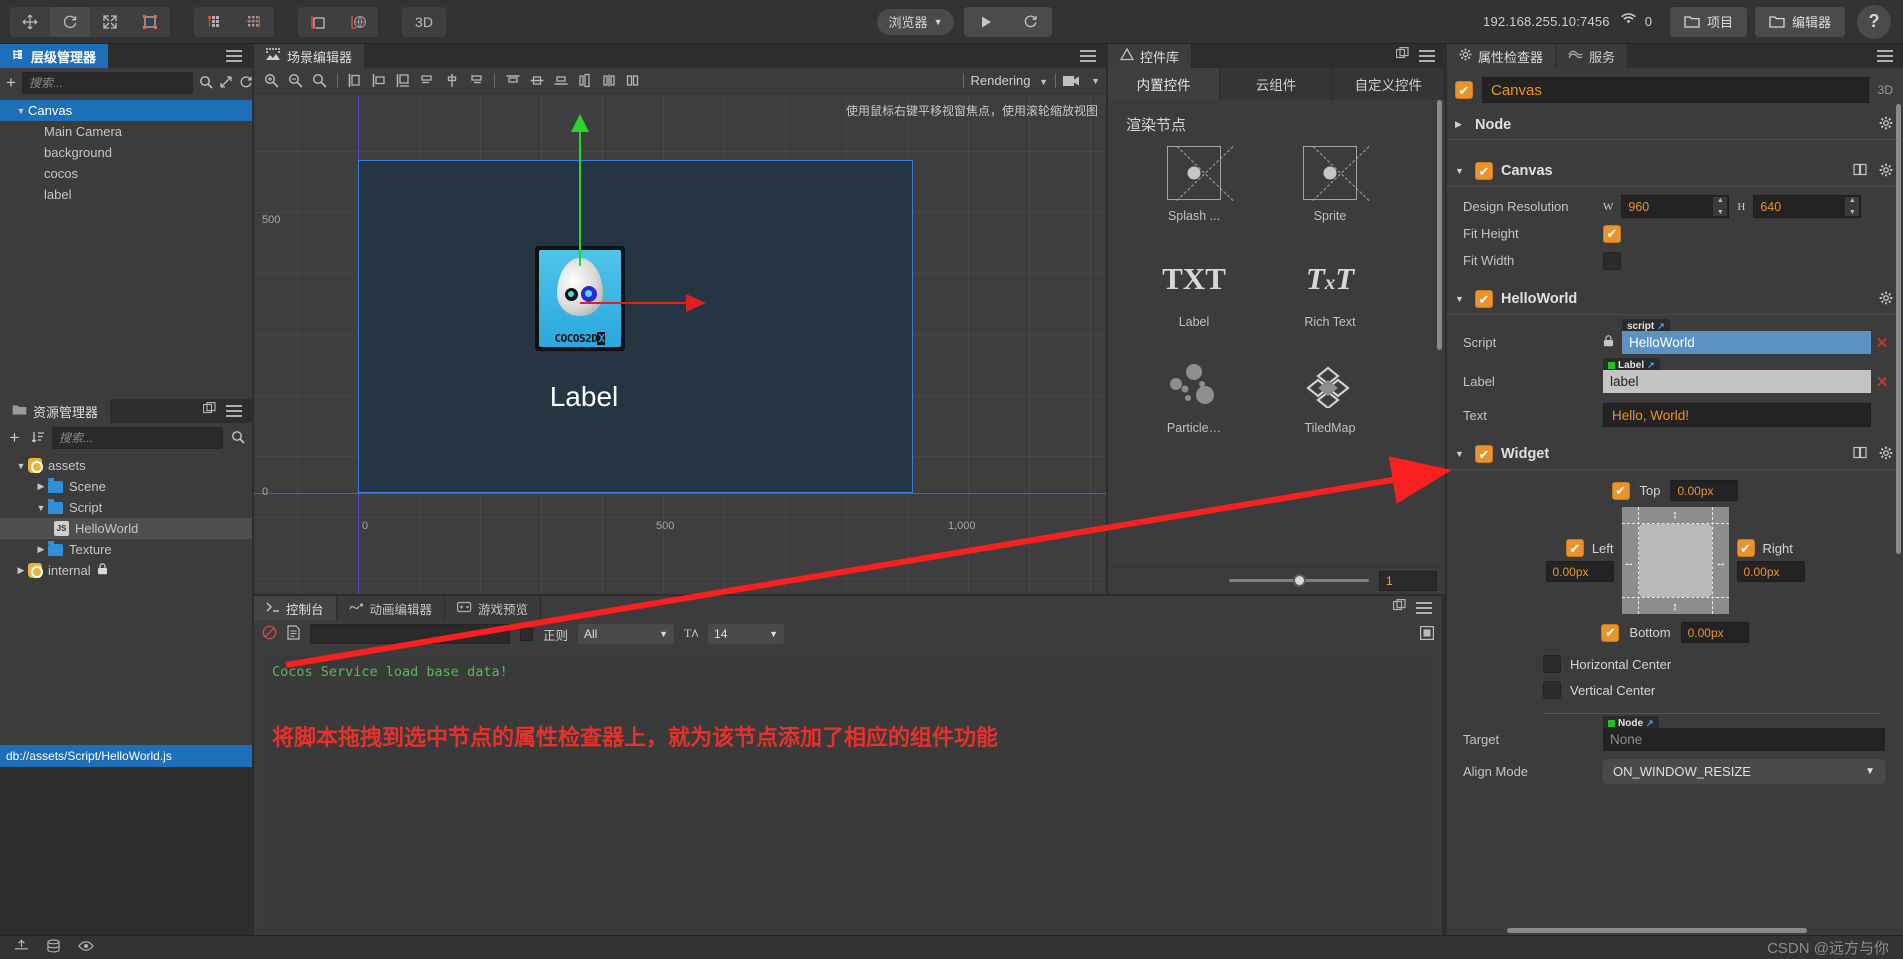 The image size is (1903, 959). Describe the element at coordinates (1164, 84) in the screenshot. I see `tab-builtin-widgets: 内置控件` at that location.